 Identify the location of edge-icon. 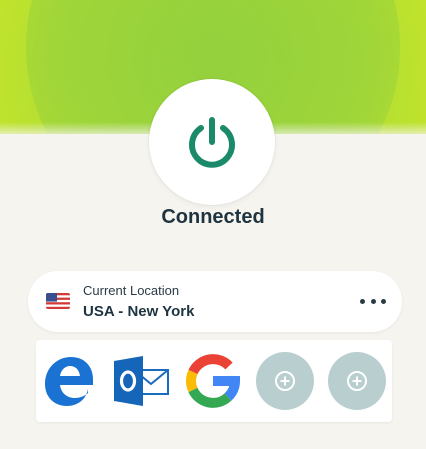
(69, 381).